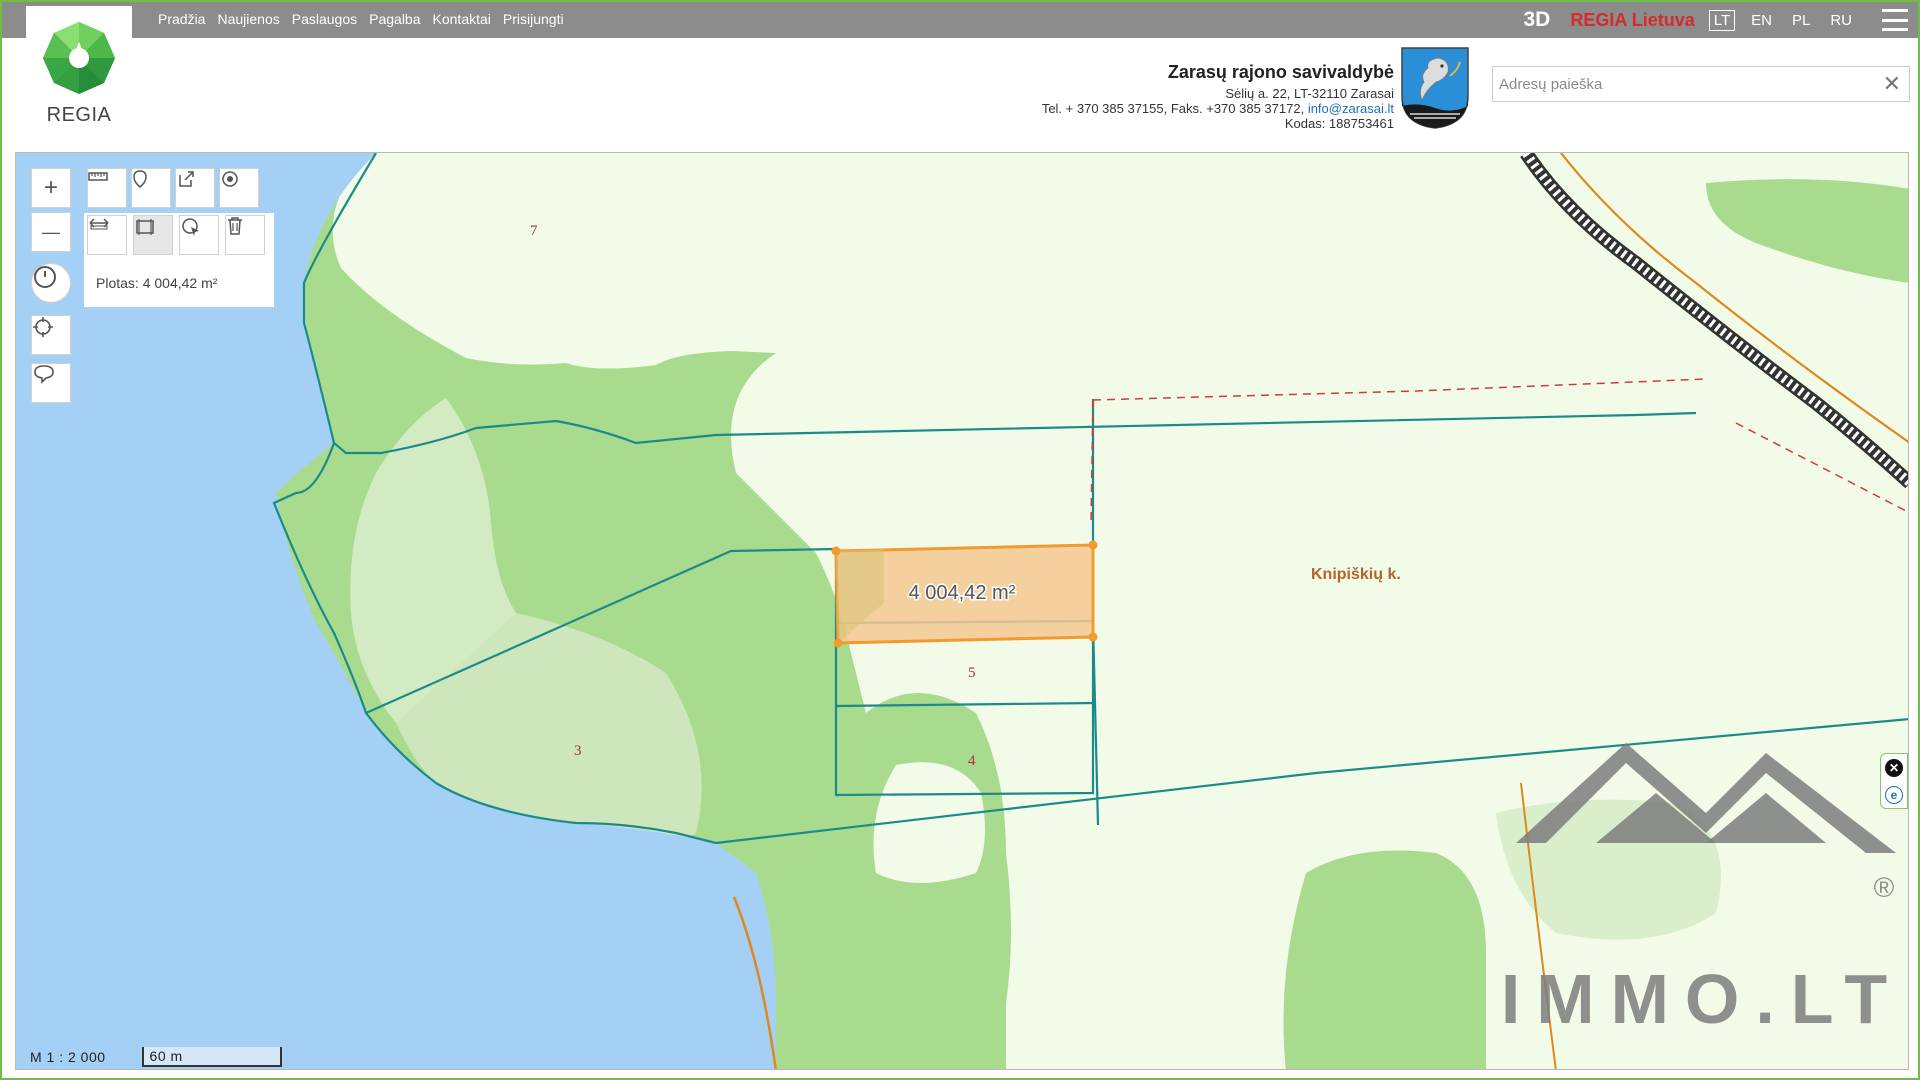  What do you see at coordinates (235, 226) in the screenshot?
I see `trash-icon` at bounding box center [235, 226].